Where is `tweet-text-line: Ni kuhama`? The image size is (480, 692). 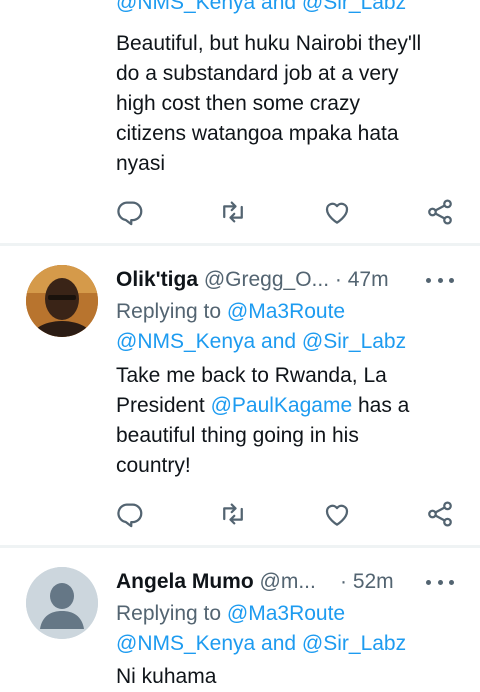 tweet-text-line: Ni kuhama is located at coordinates (166, 676).